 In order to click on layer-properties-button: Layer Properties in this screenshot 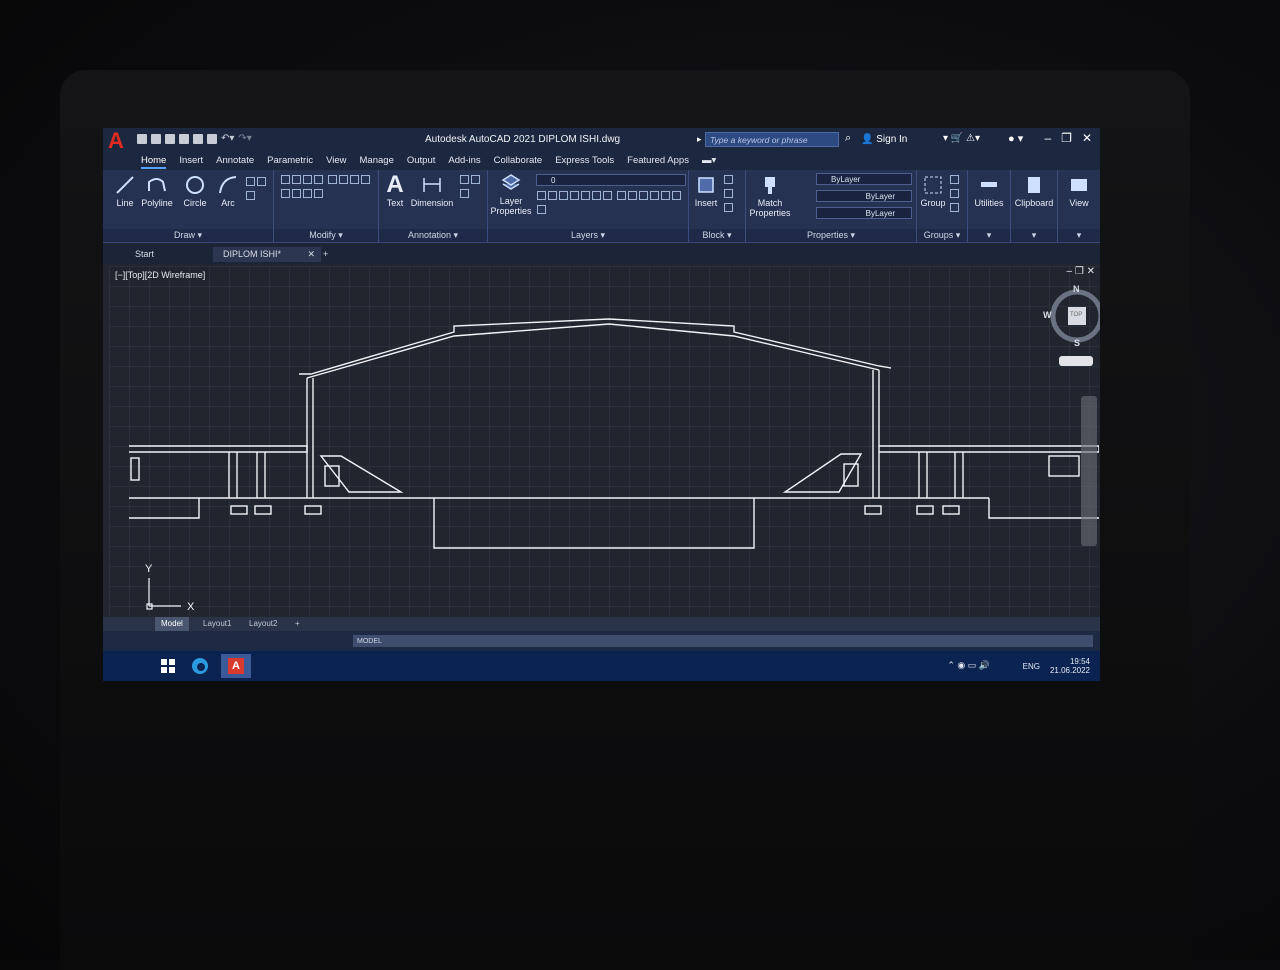, I will do `click(511, 194)`.